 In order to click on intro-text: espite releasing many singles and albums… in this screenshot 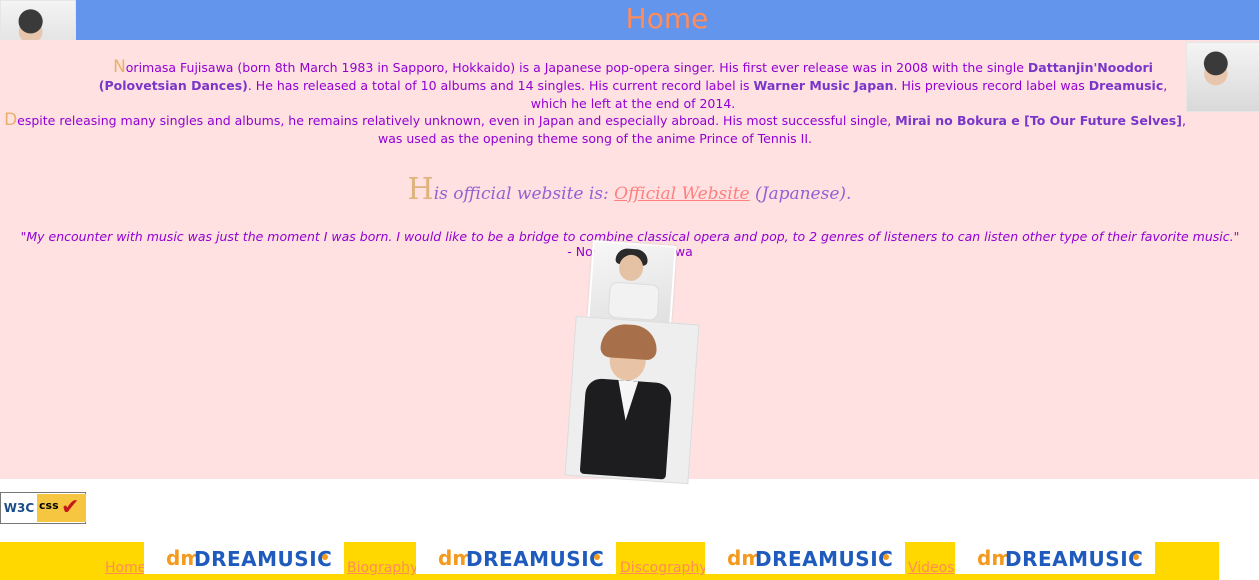, I will do `click(456, 120)`.